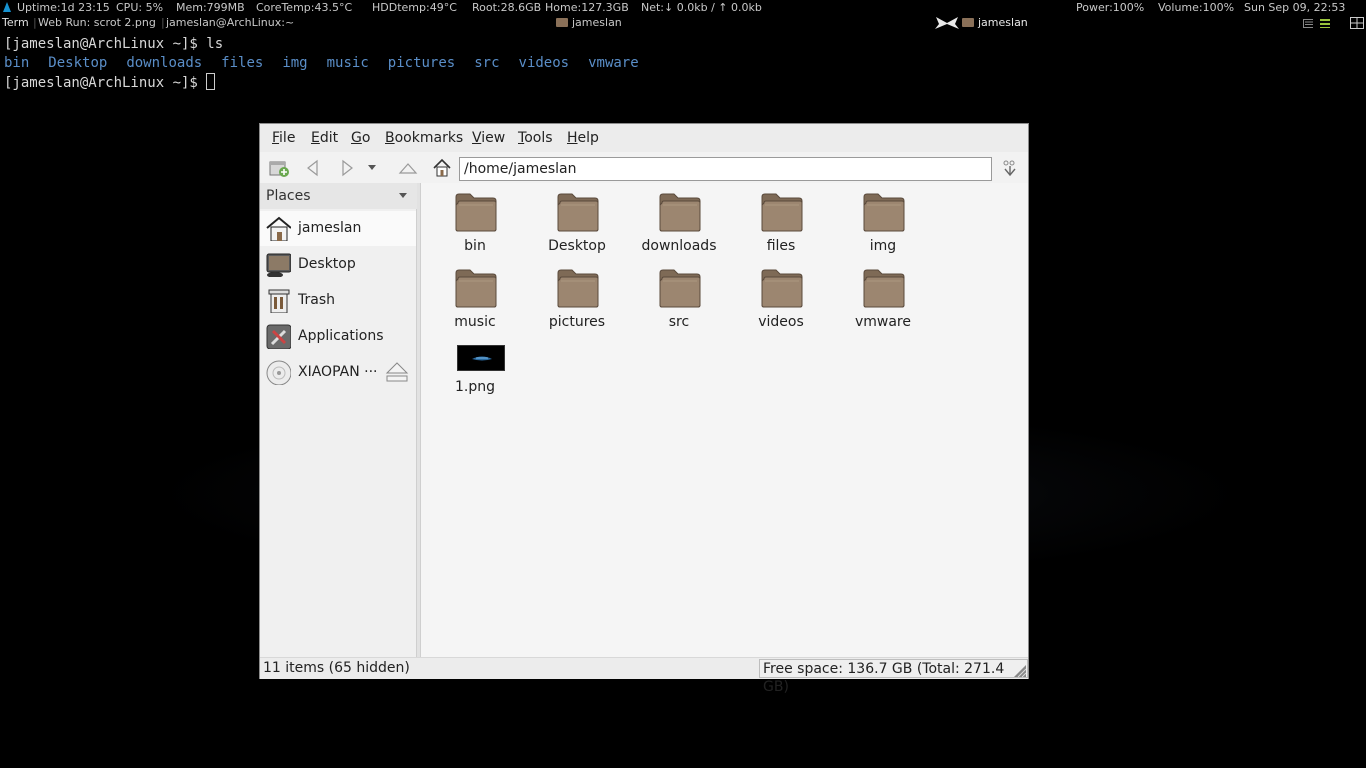 The height and width of the screenshot is (768, 1366). I want to click on task-webrun: Web Run: scrot 2.png, so click(97, 23).